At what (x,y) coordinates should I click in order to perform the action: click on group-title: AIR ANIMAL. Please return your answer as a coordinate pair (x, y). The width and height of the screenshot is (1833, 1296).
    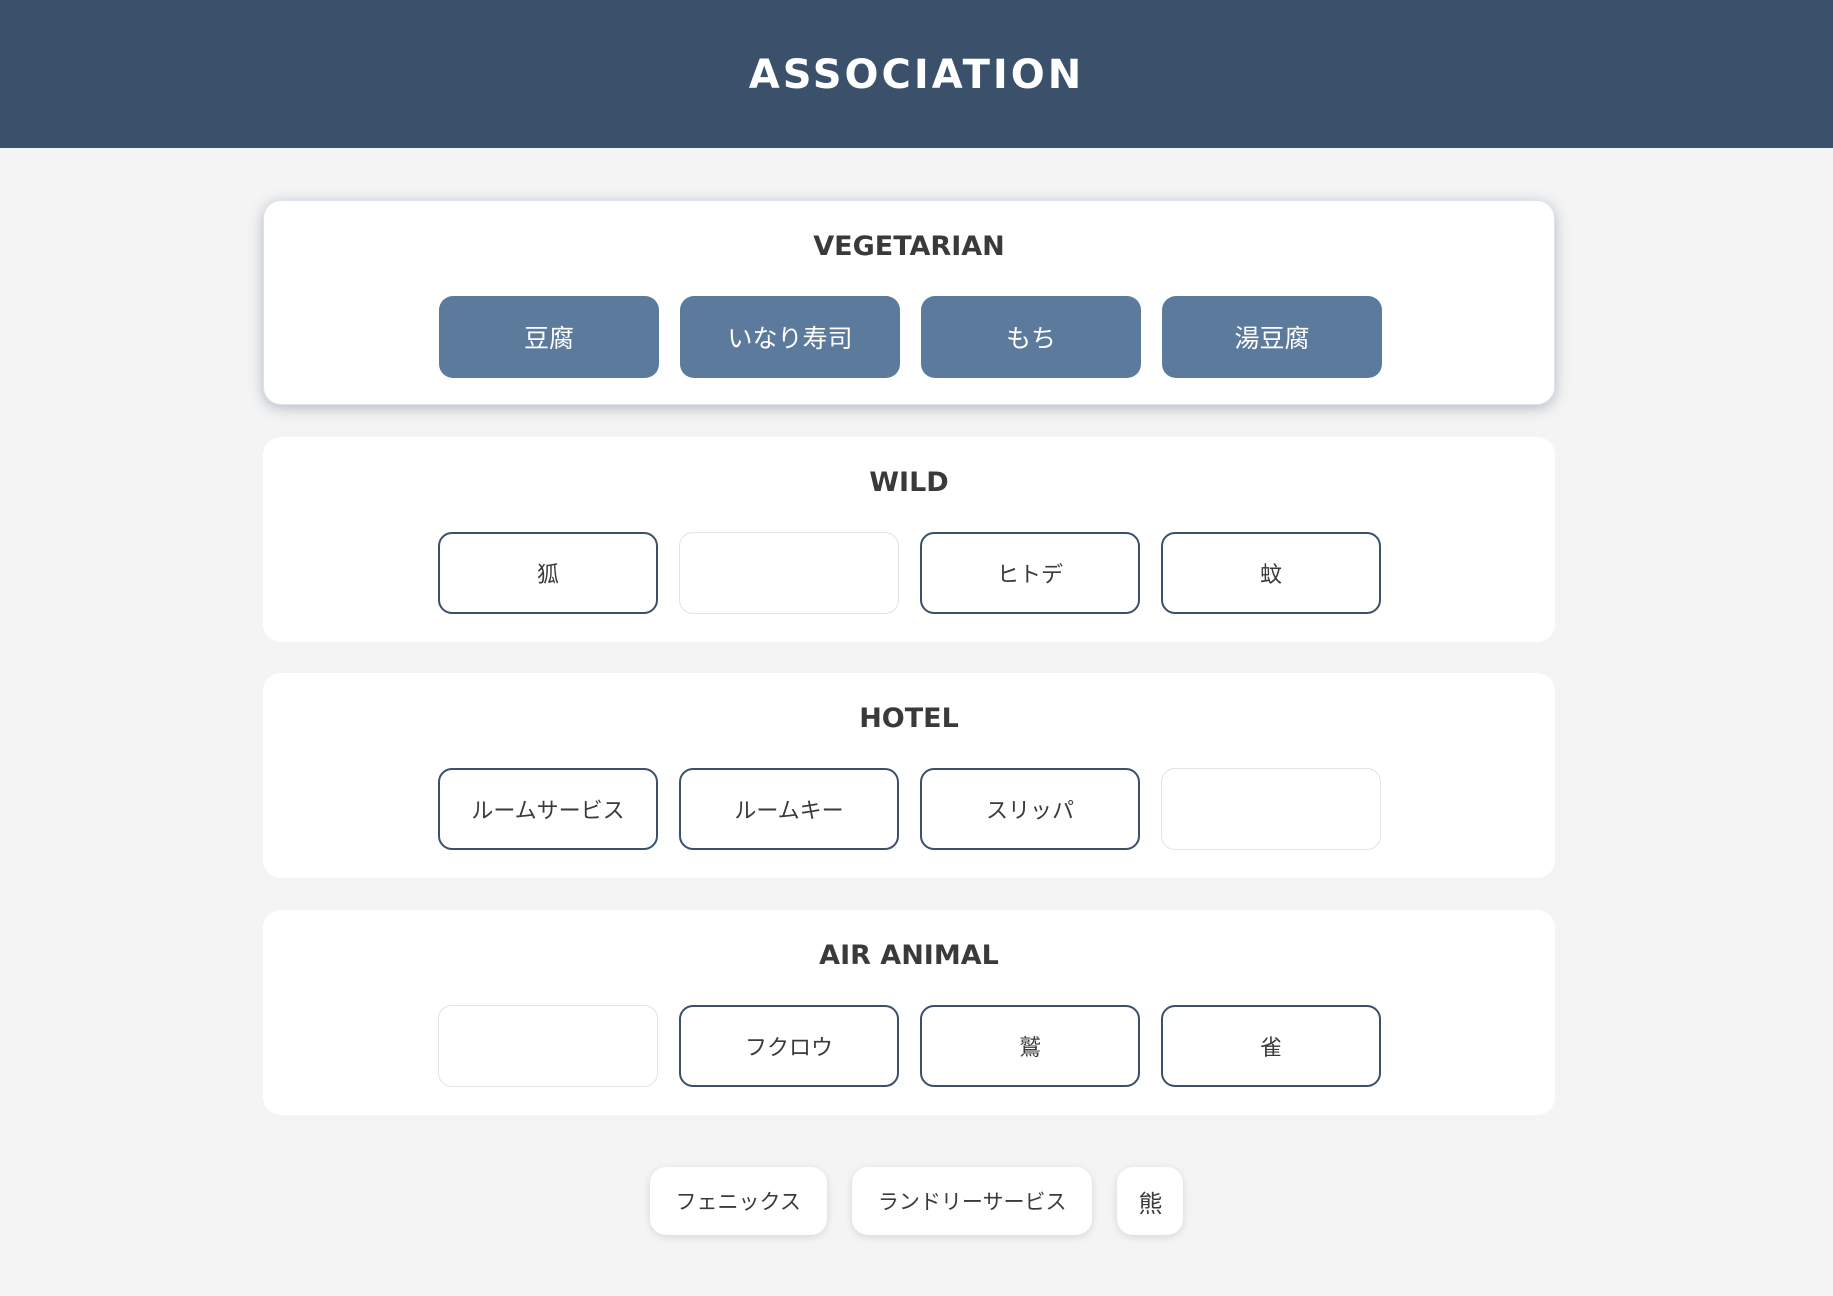
    Looking at the image, I should click on (909, 955).